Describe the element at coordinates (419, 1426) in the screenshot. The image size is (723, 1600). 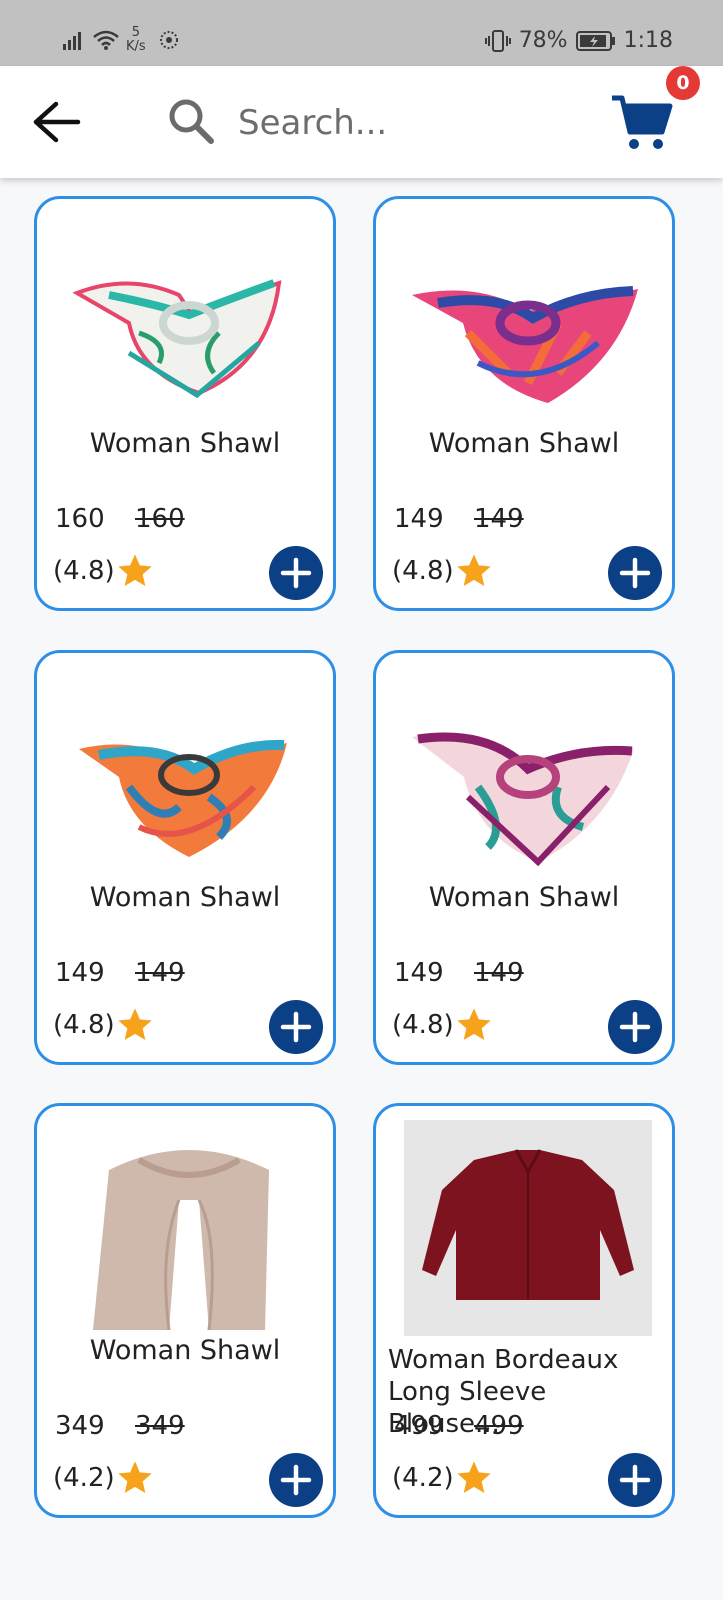
I see `product-price: 499` at that location.